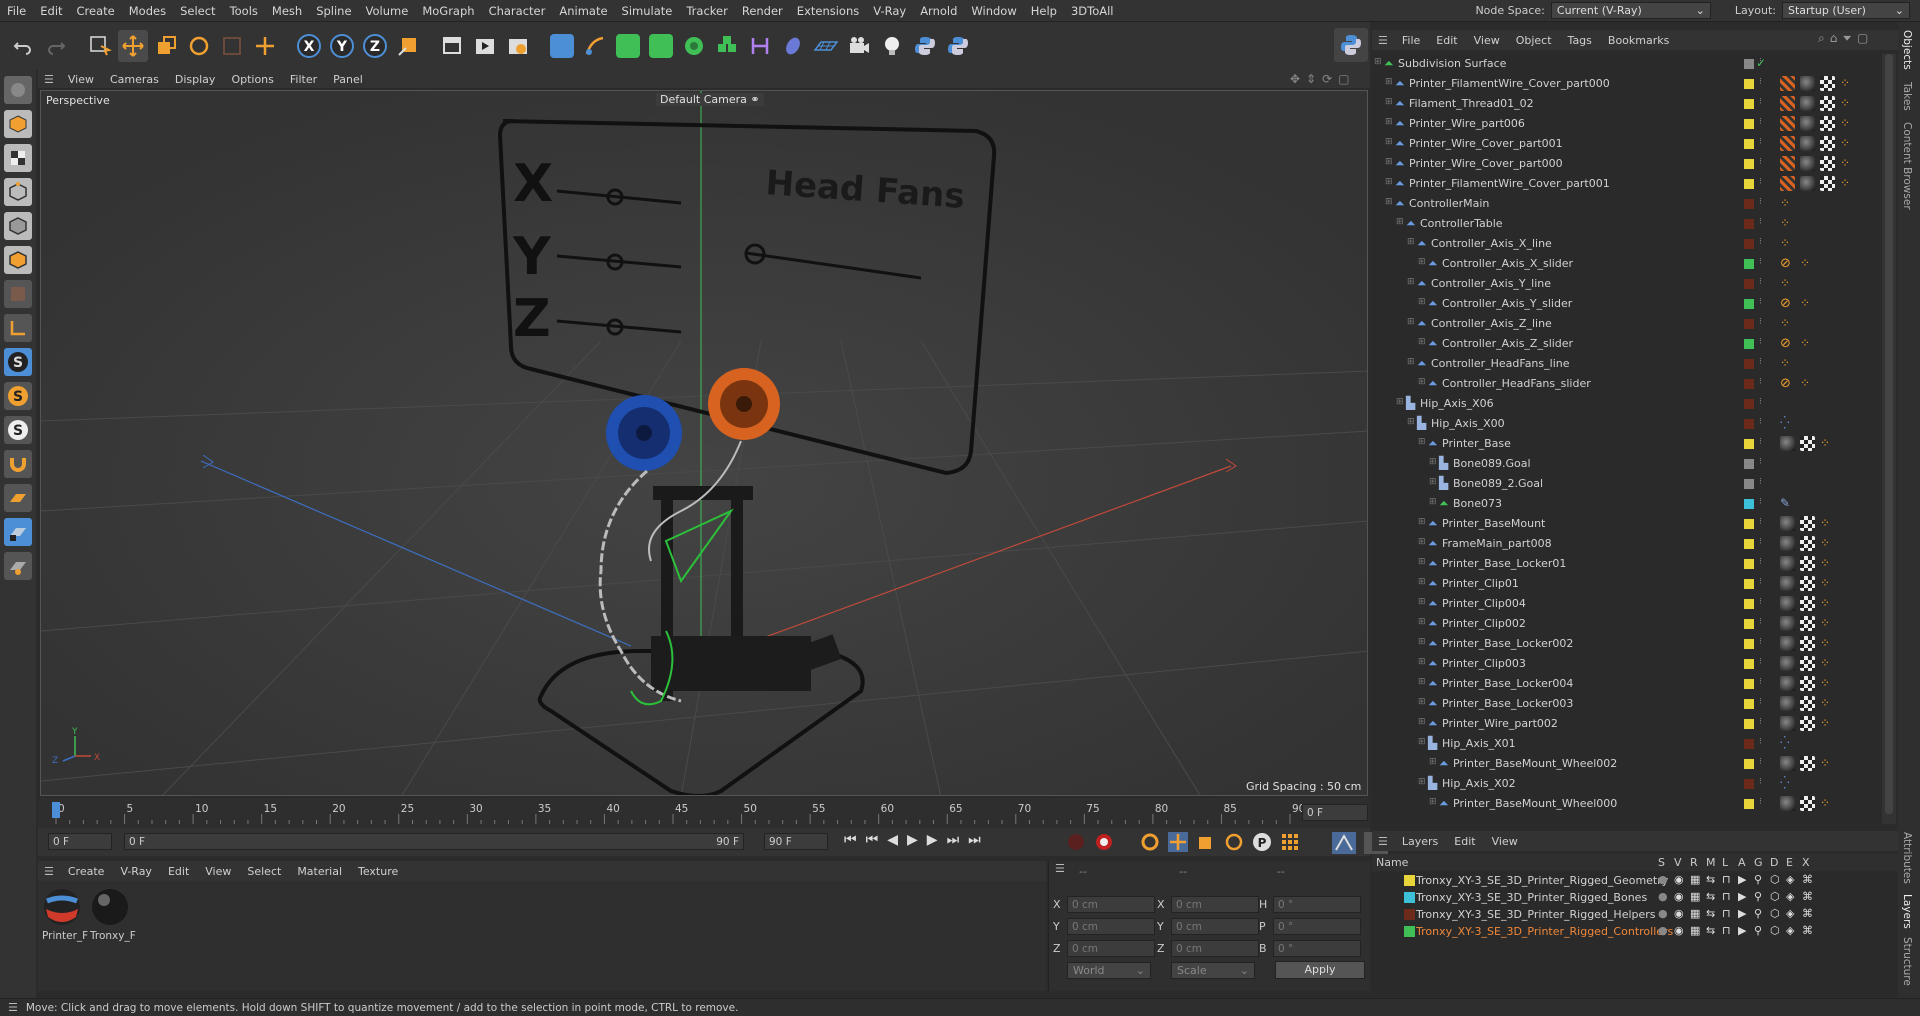 This screenshot has width=1920, height=1016. What do you see at coordinates (1262, 842) in the screenshot?
I see `key-parameter-icon: P` at bounding box center [1262, 842].